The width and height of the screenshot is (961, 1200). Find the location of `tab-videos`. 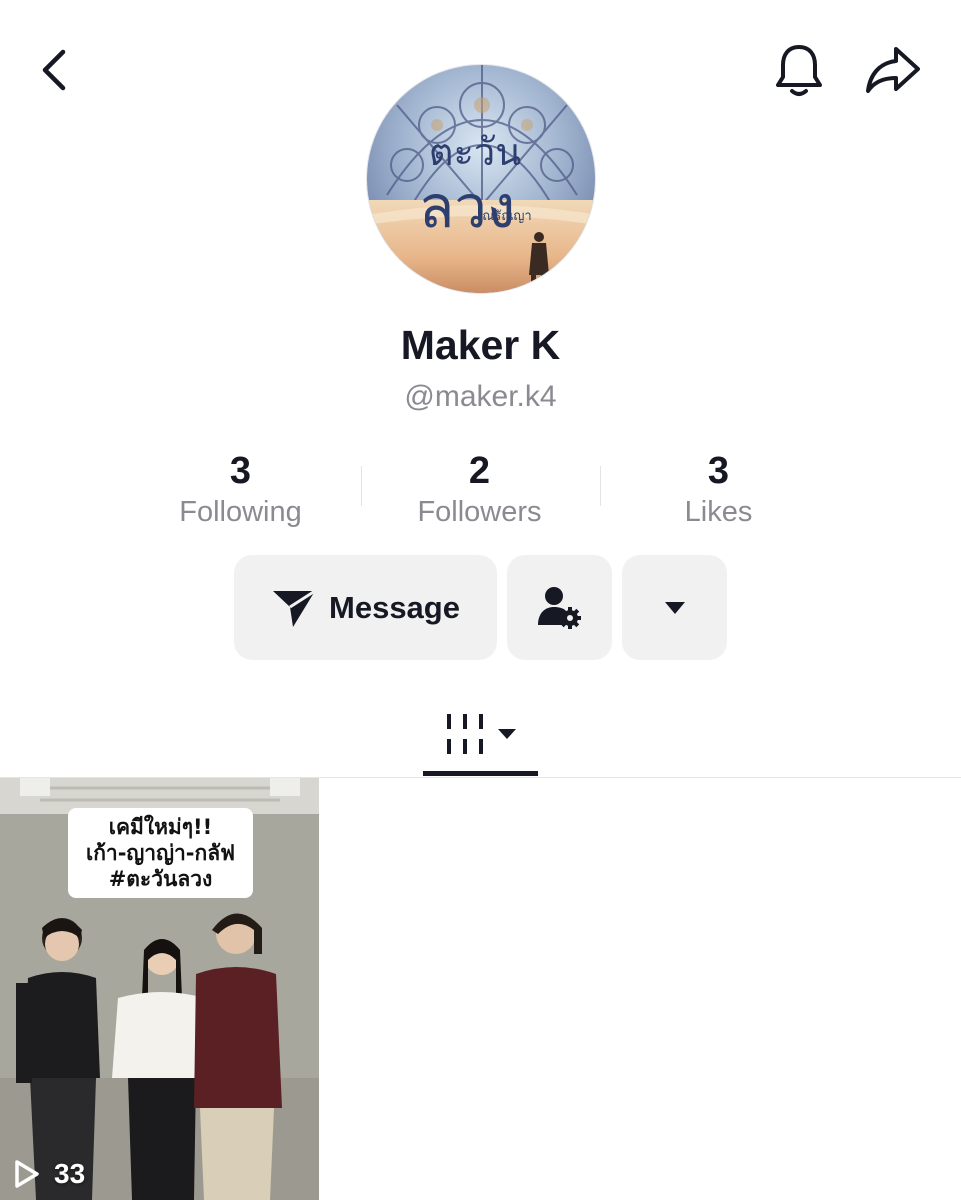

tab-videos is located at coordinates (480, 734).